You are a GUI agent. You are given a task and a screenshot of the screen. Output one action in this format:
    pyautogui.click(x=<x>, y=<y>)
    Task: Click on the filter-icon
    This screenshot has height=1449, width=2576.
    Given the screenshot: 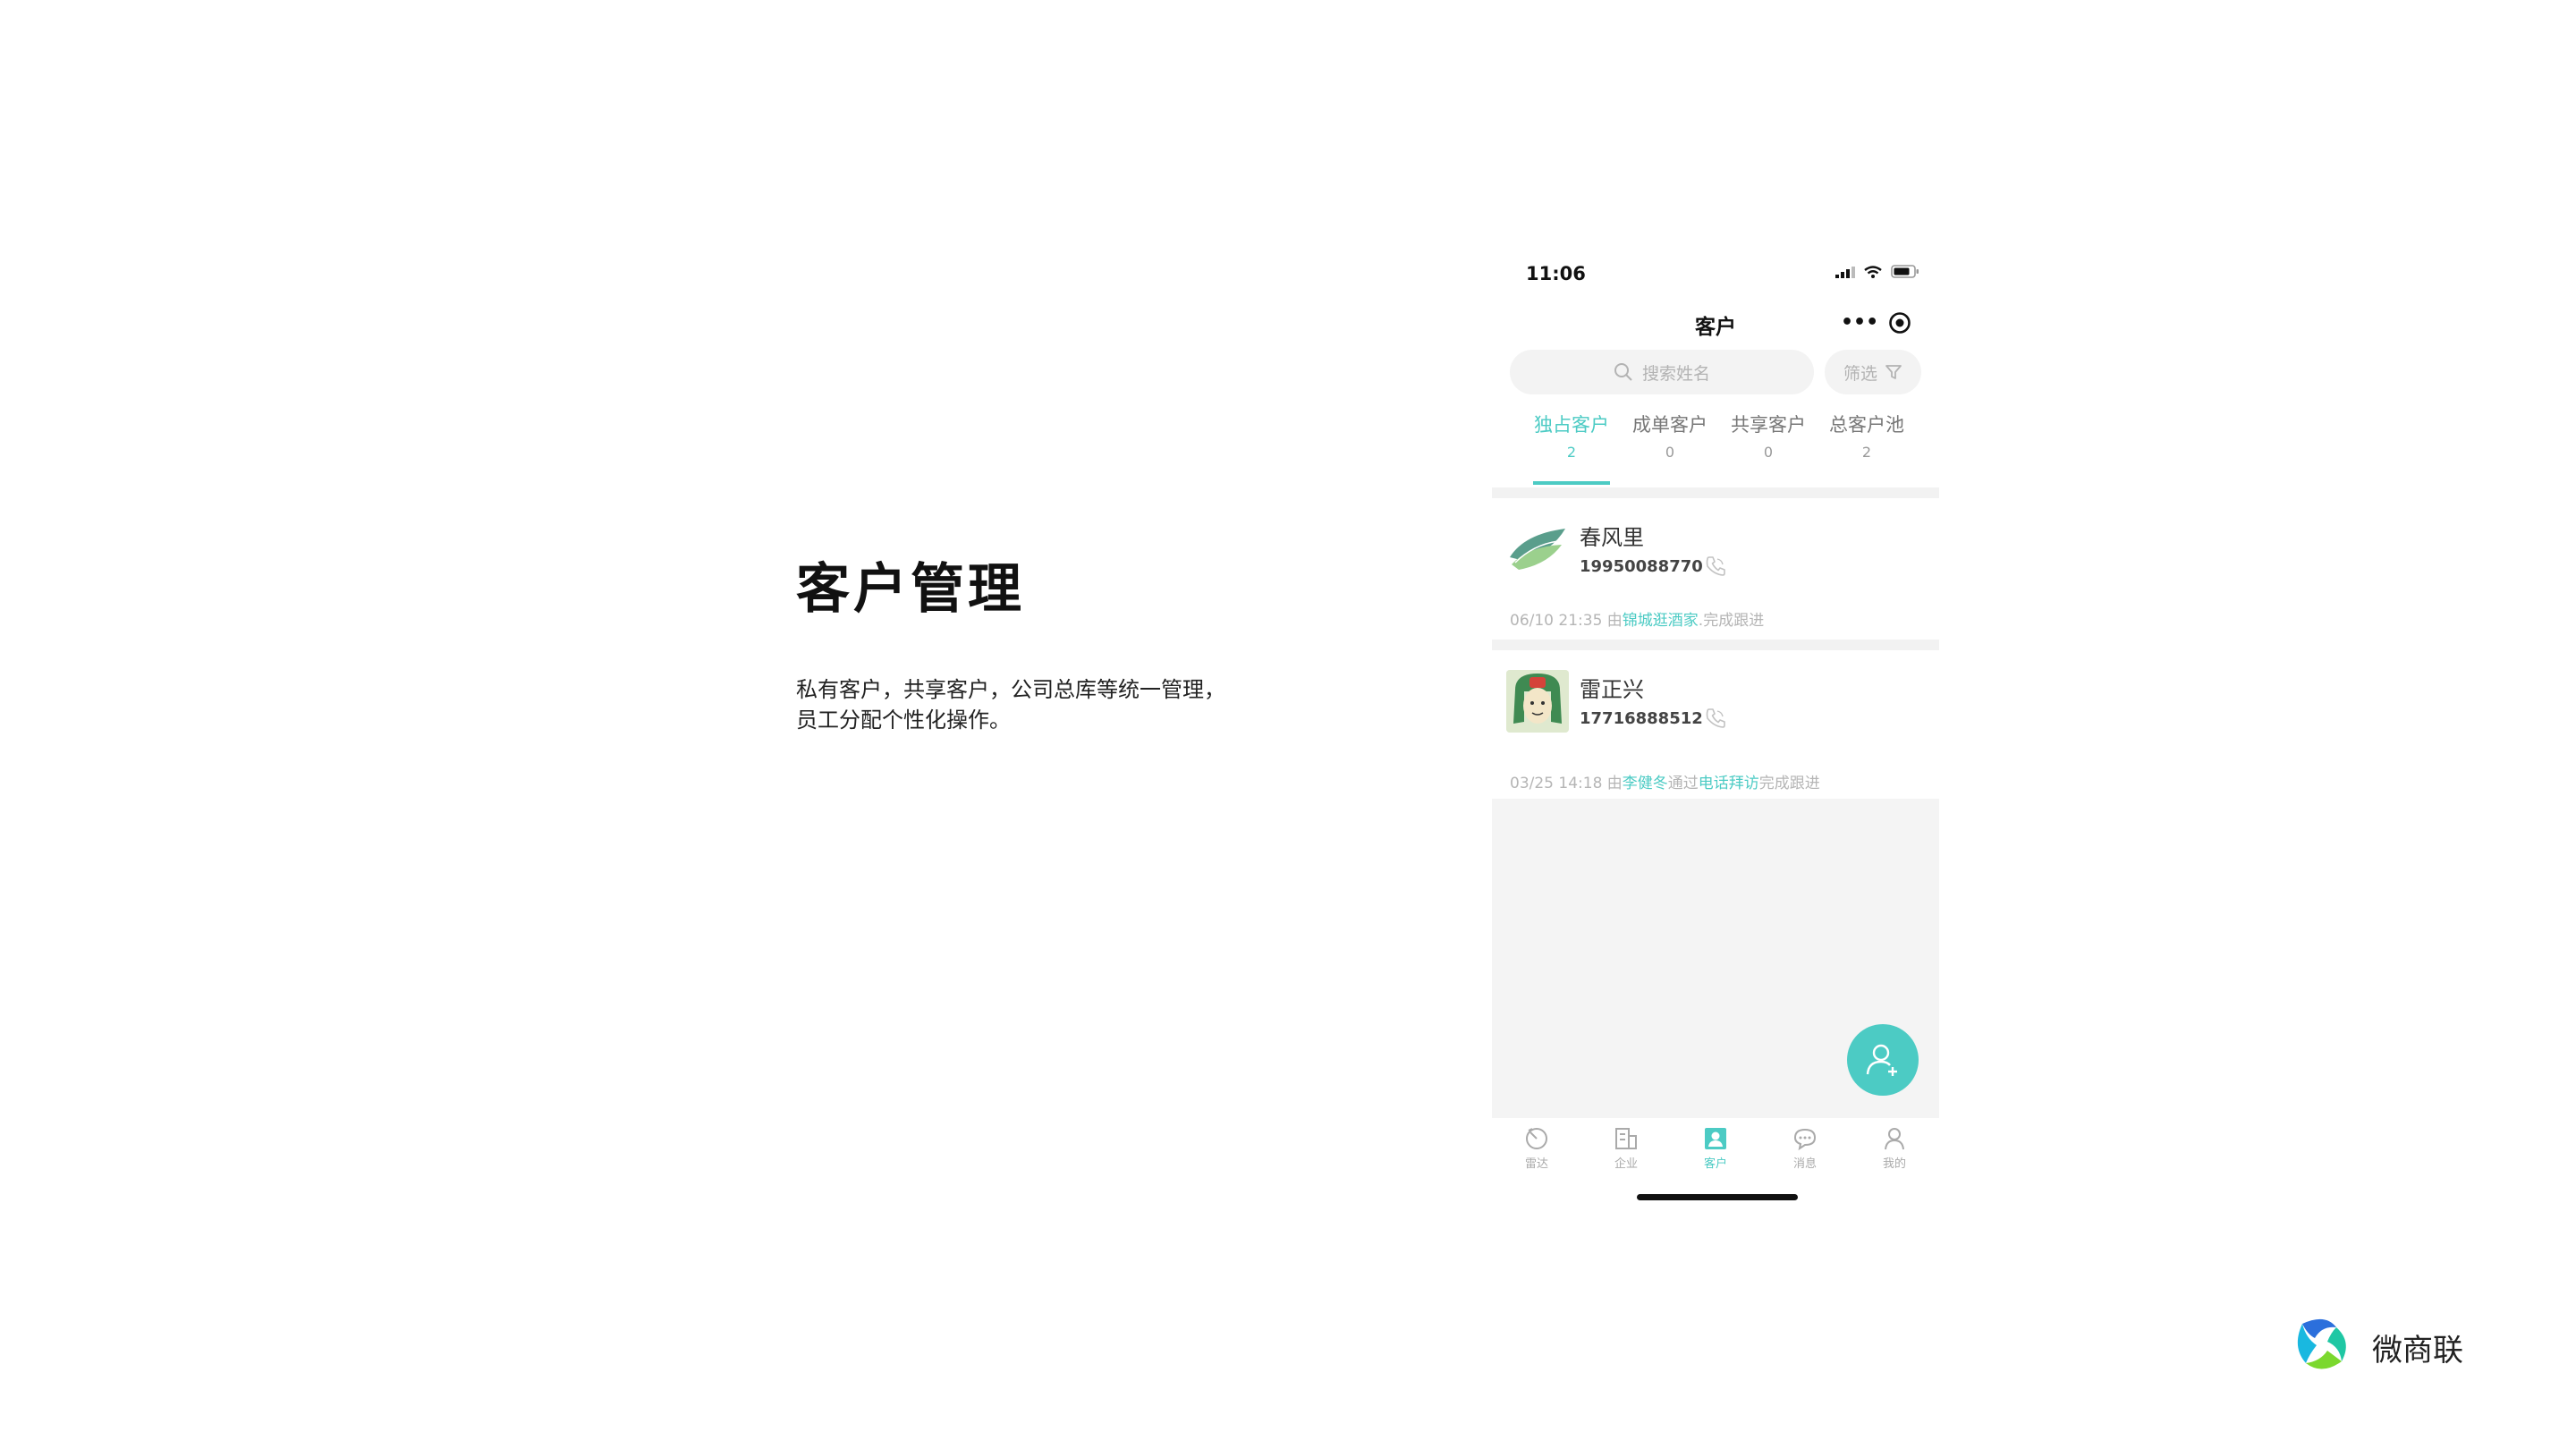 What is the action you would take?
    pyautogui.click(x=1893, y=372)
    